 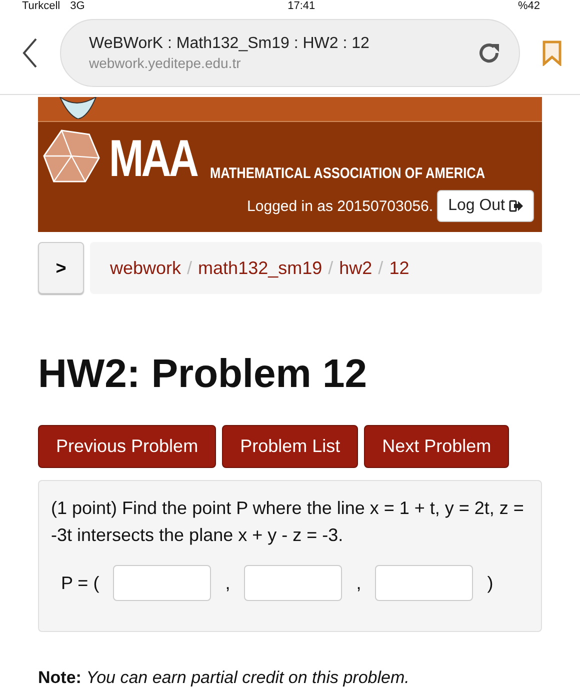 What do you see at coordinates (490, 583) in the screenshot?
I see `closing-paren: )` at bounding box center [490, 583].